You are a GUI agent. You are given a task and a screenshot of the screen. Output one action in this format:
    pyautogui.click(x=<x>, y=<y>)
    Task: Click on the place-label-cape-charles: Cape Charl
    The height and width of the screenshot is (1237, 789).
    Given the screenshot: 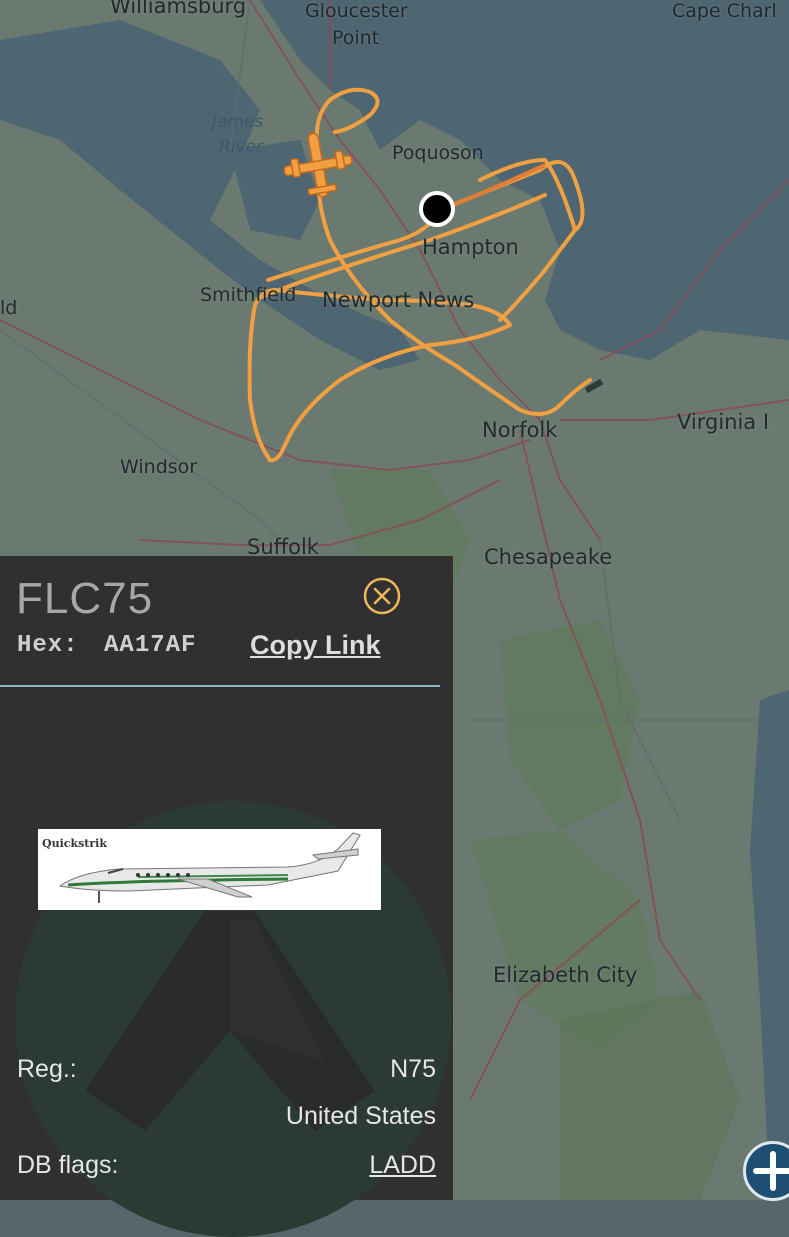 What is the action you would take?
    pyautogui.click(x=724, y=11)
    